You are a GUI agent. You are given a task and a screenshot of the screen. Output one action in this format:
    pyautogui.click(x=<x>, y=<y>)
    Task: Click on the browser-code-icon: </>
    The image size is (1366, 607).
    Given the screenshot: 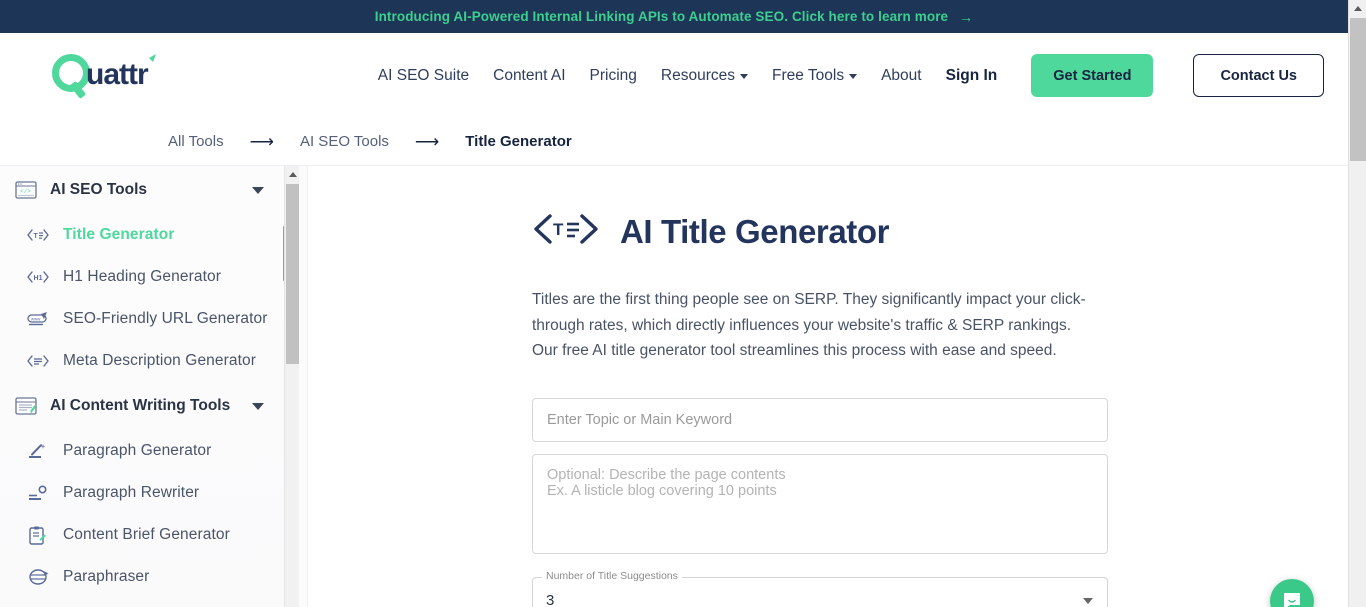 What is the action you would take?
    pyautogui.click(x=26, y=190)
    